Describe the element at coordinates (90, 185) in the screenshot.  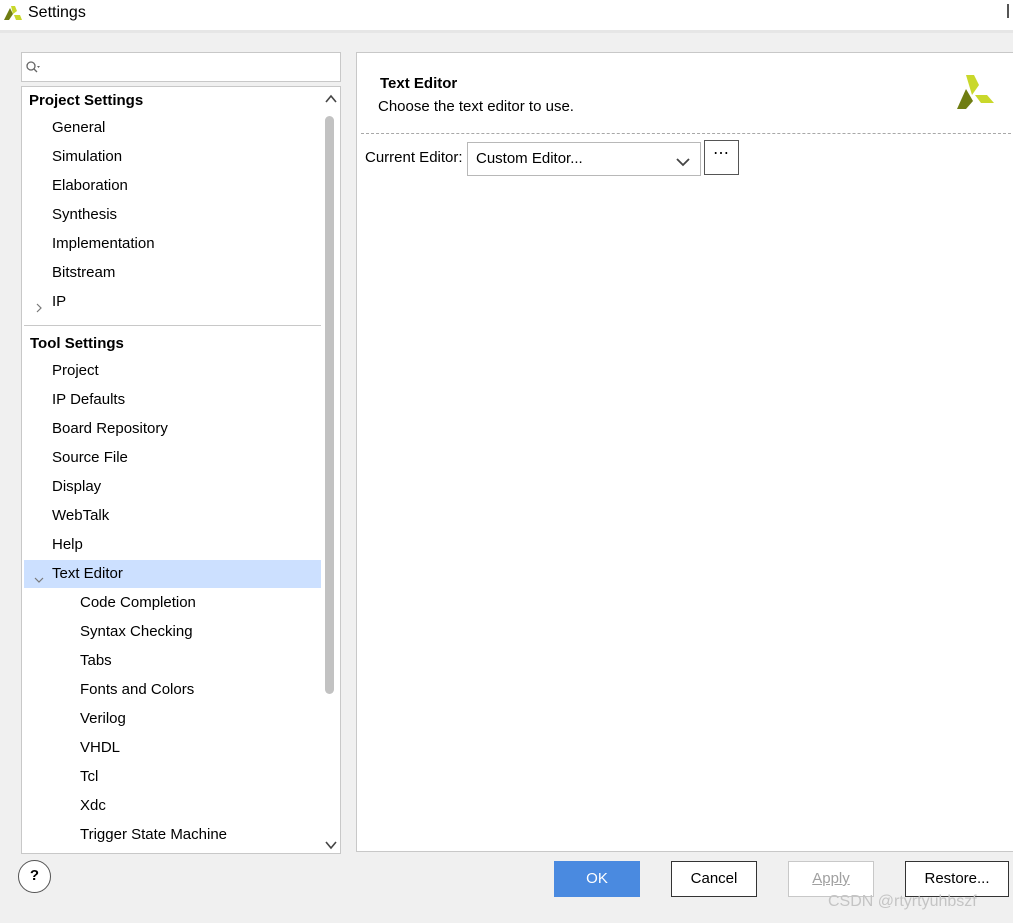
I see `tree-item-label: Elaboration` at that location.